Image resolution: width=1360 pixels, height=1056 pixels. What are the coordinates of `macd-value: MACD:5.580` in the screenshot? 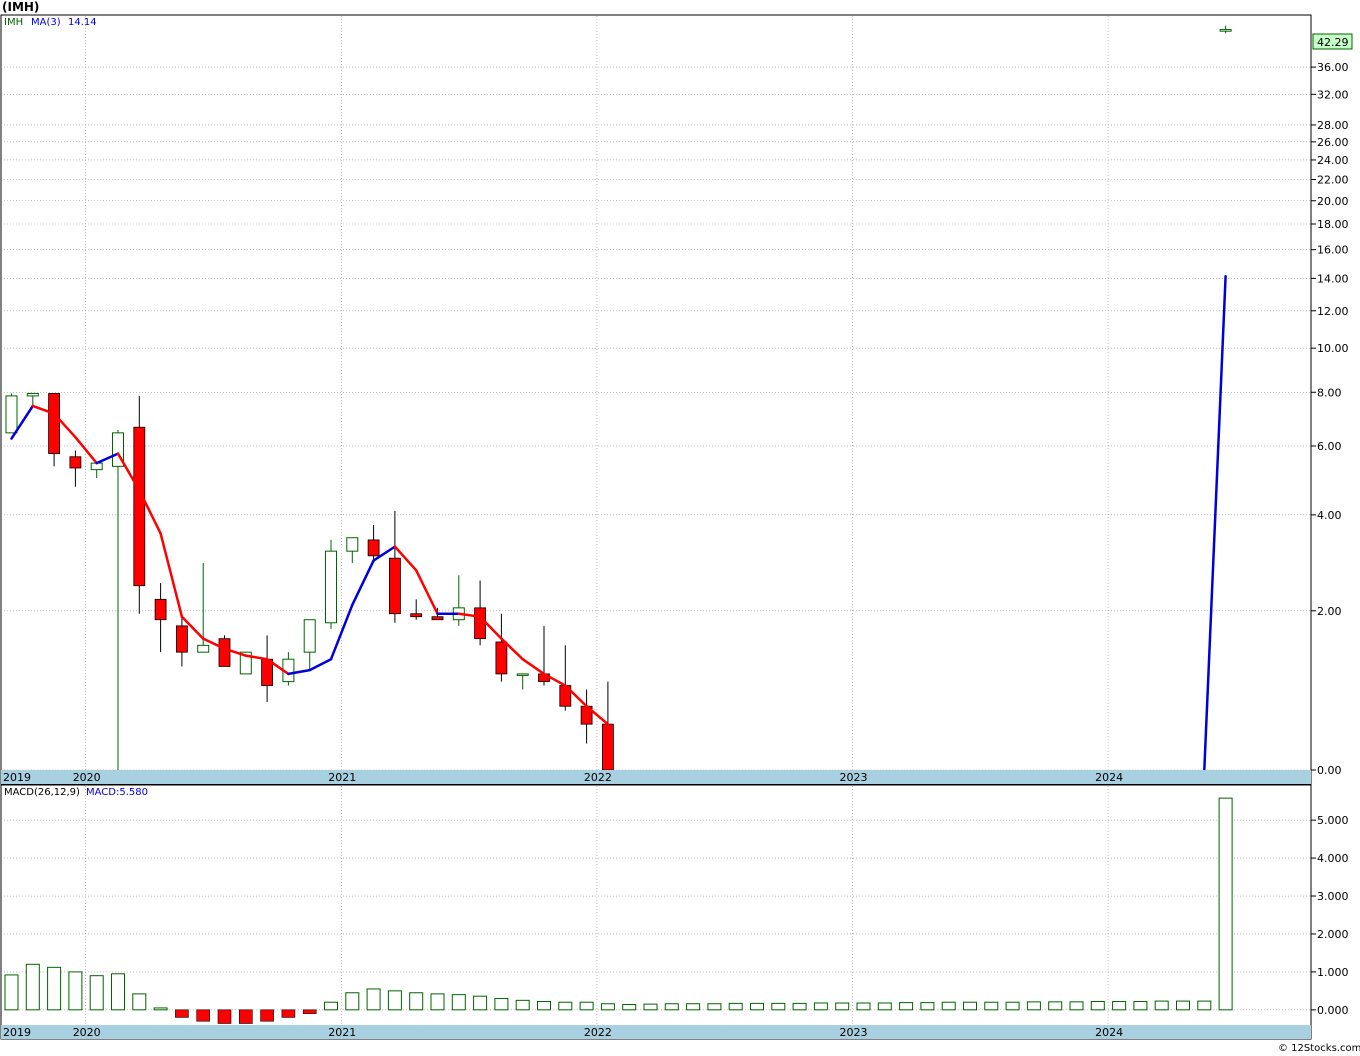 It's located at (117, 792).